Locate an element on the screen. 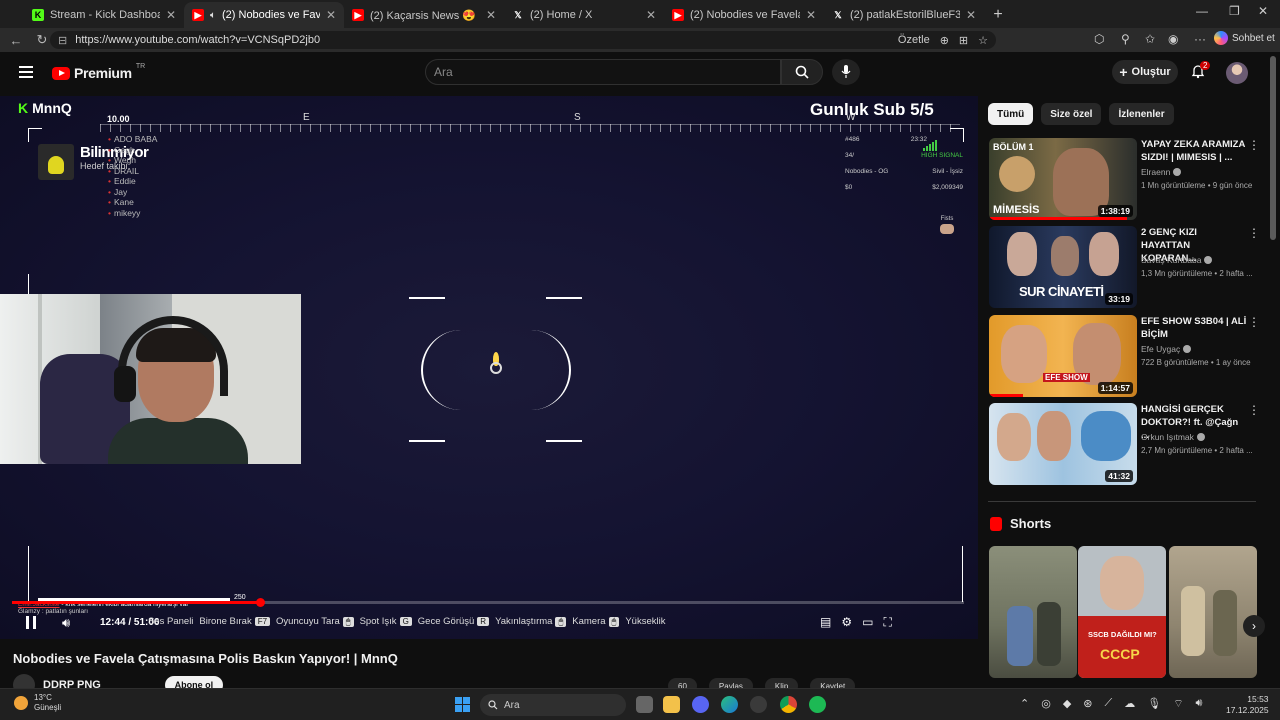 The height and width of the screenshot is (720, 1280). discord-icon is located at coordinates (700, 704).